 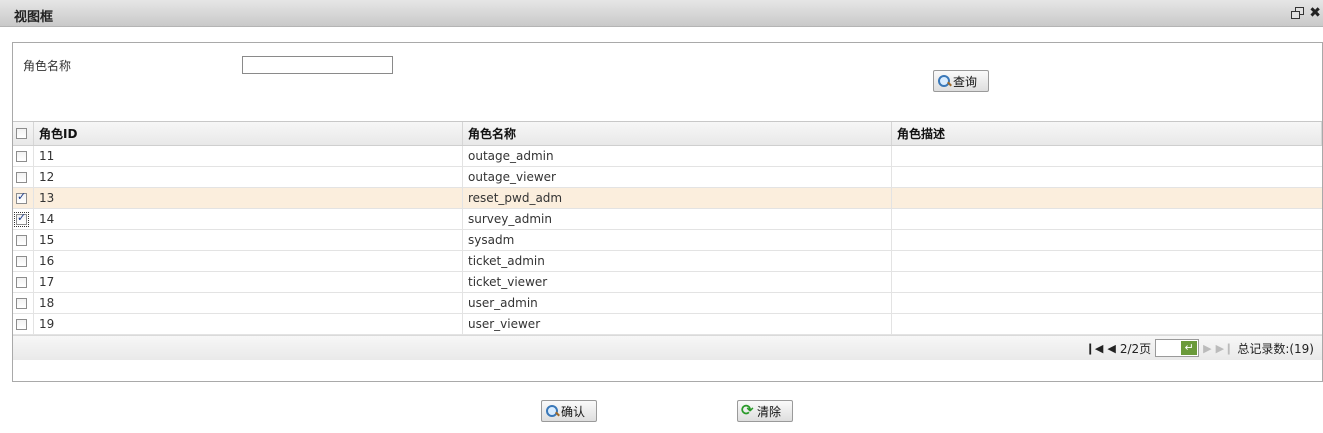 I want to click on window-titlebar: 视图框 ✖, so click(x=661, y=13).